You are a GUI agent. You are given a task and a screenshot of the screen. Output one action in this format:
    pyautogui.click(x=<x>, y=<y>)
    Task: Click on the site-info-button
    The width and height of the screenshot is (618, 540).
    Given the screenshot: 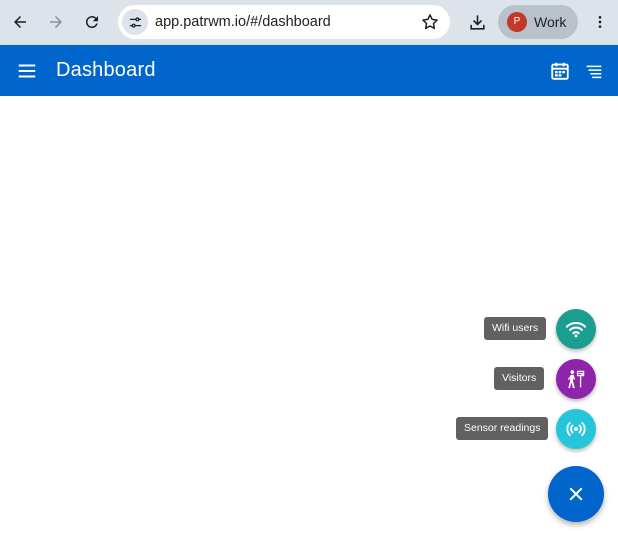 What is the action you would take?
    pyautogui.click(x=135, y=22)
    